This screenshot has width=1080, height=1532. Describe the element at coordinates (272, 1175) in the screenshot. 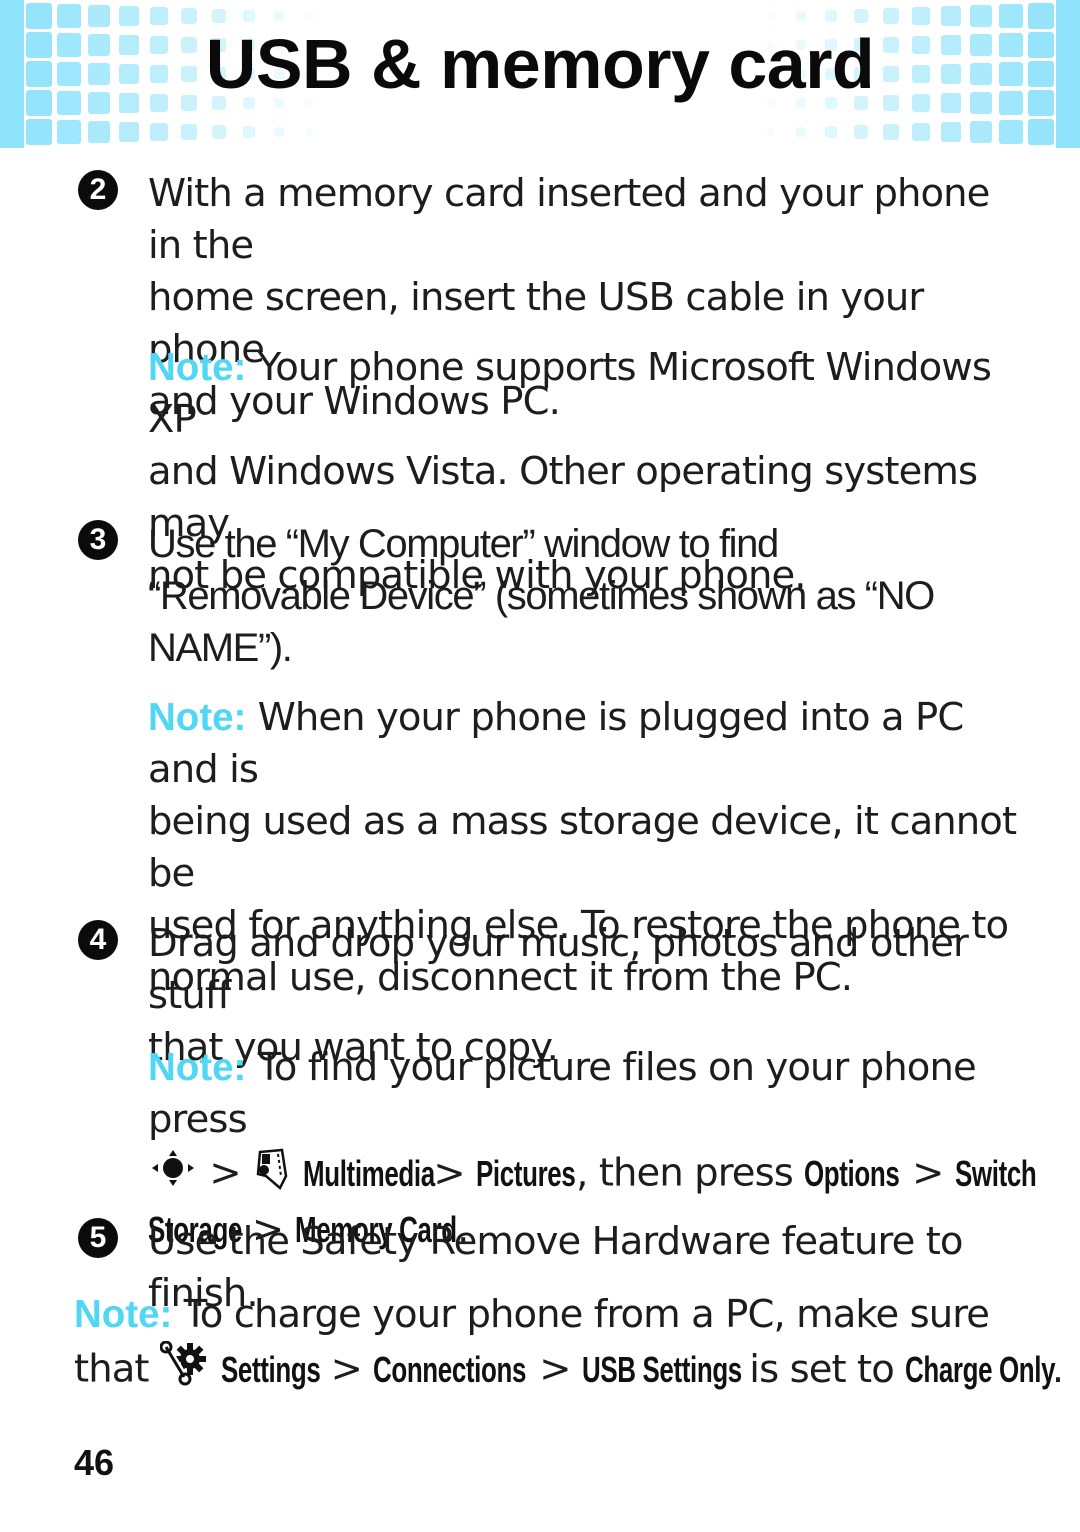

I see `multimedia-filmstrip-icon` at that location.